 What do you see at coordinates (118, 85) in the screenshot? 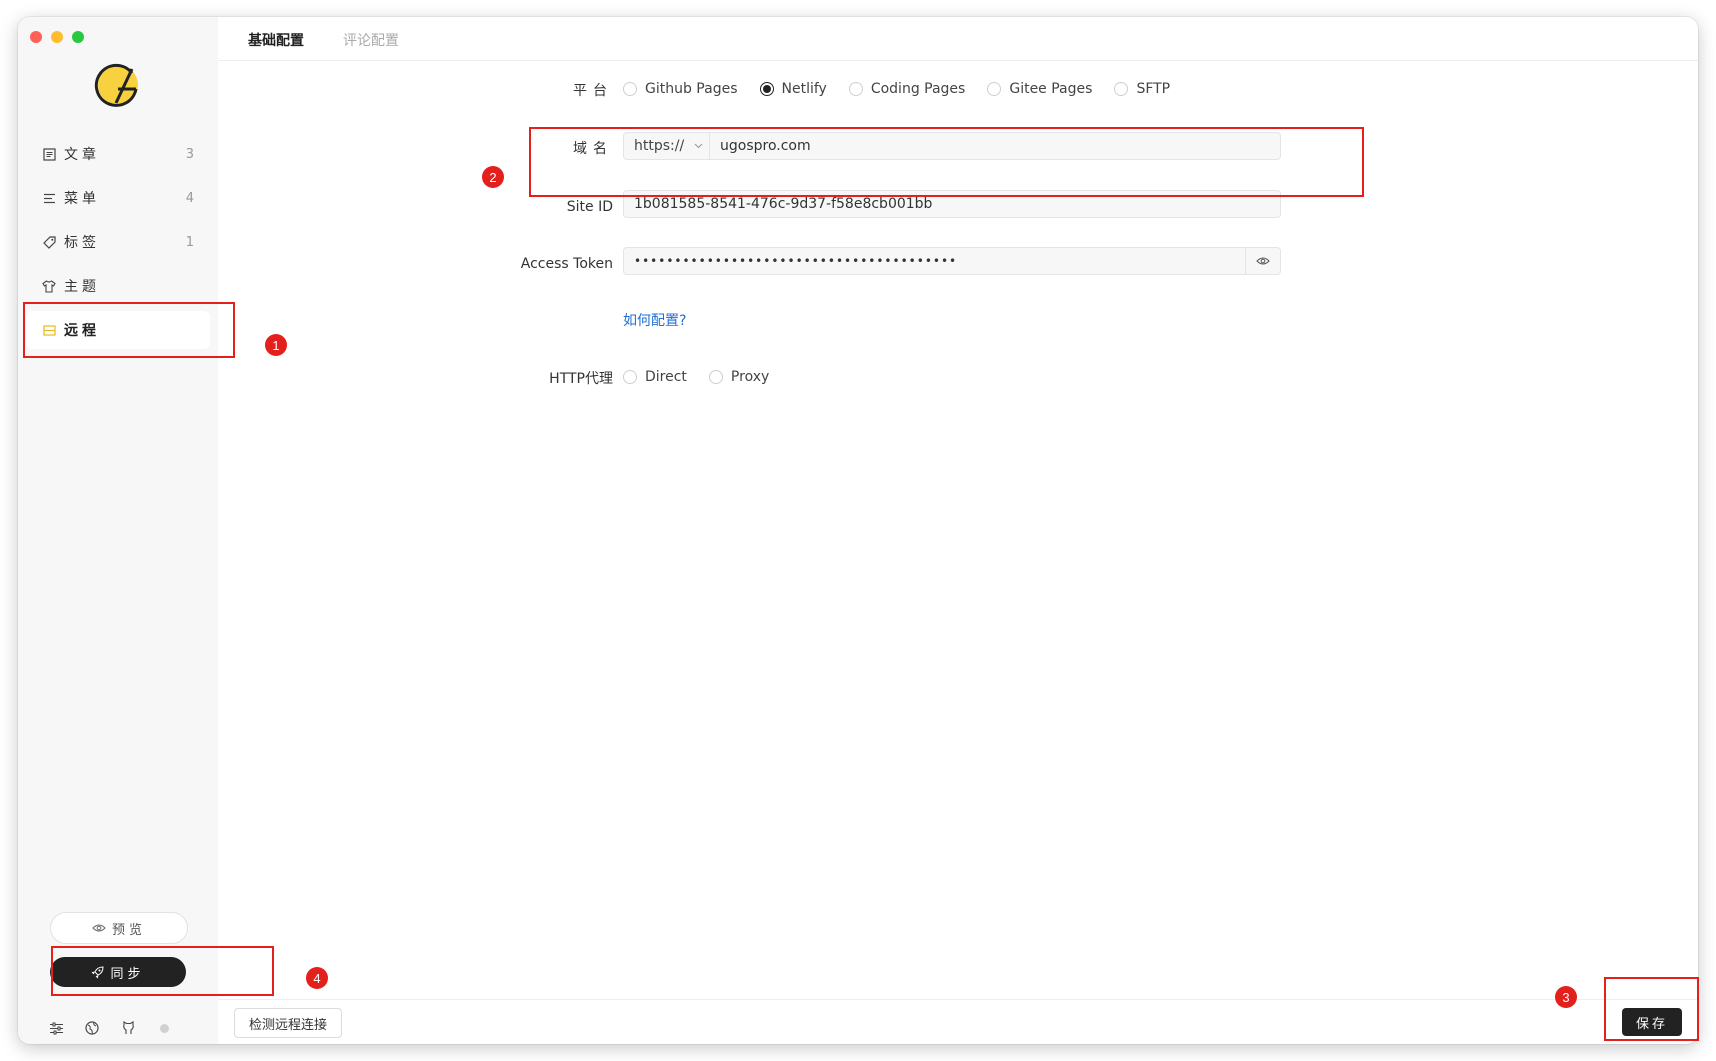
I see `app-logo` at bounding box center [118, 85].